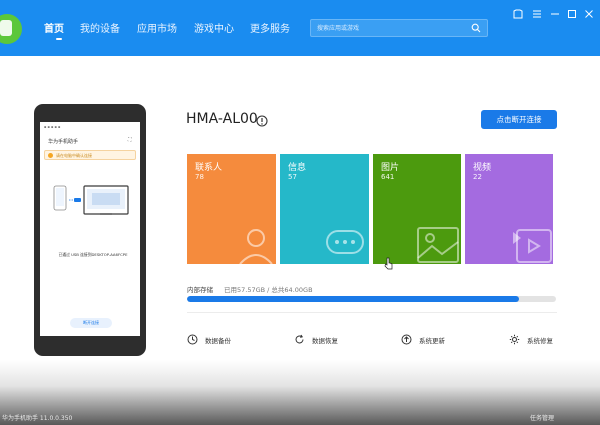  What do you see at coordinates (192, 339) in the screenshot?
I see `backup-clock-icon` at bounding box center [192, 339].